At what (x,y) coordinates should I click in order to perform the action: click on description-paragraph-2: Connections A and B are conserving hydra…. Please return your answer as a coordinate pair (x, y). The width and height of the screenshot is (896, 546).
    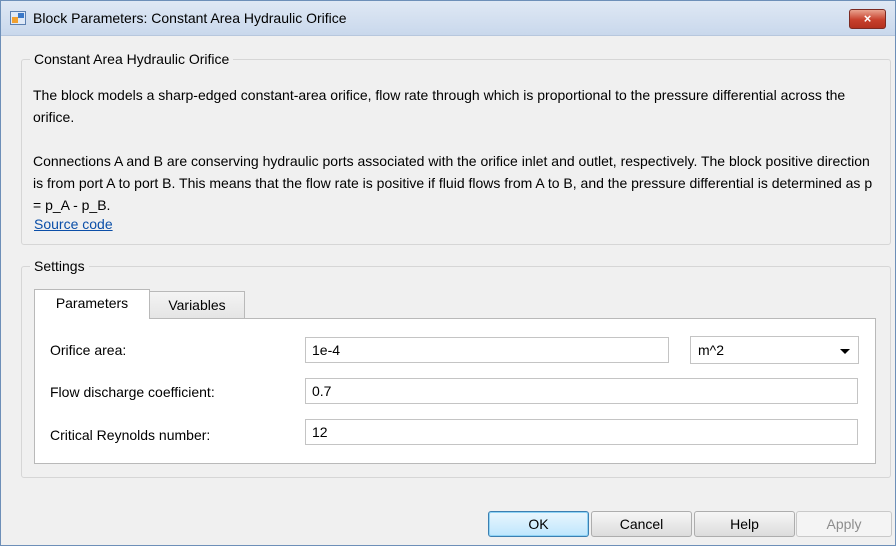
    Looking at the image, I should click on (453, 183).